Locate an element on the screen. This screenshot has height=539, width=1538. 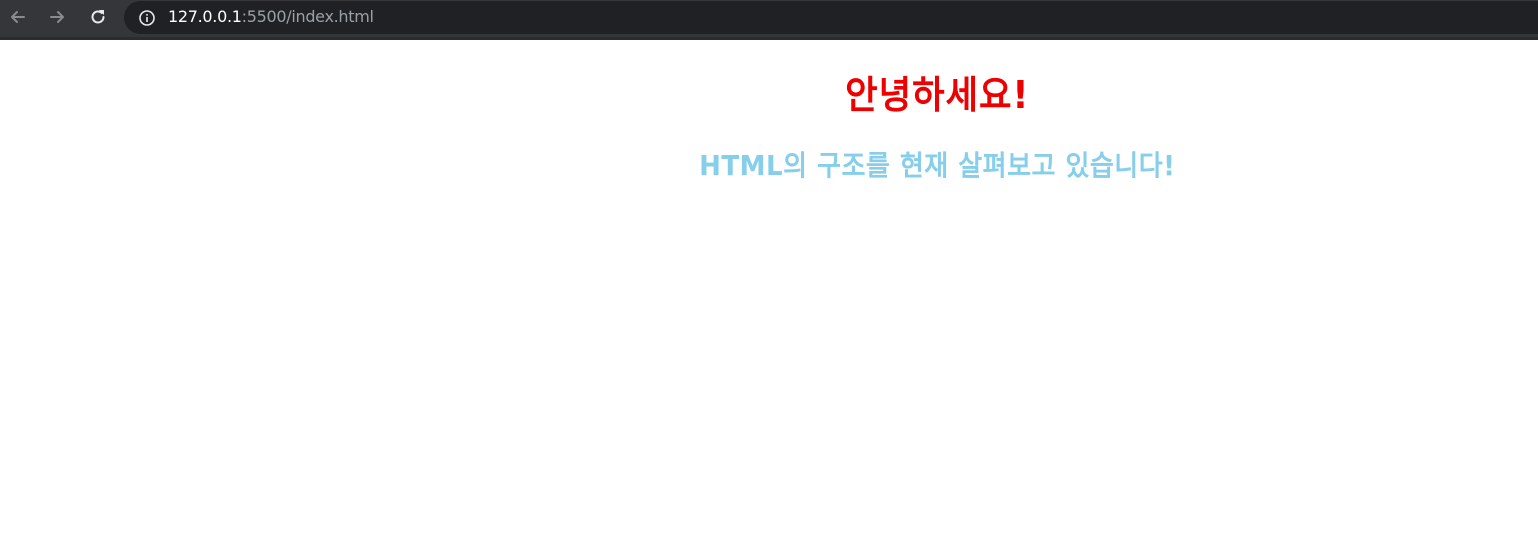
address-bar: 127.0.0.1:5500/index.html is located at coordinates (831, 17).